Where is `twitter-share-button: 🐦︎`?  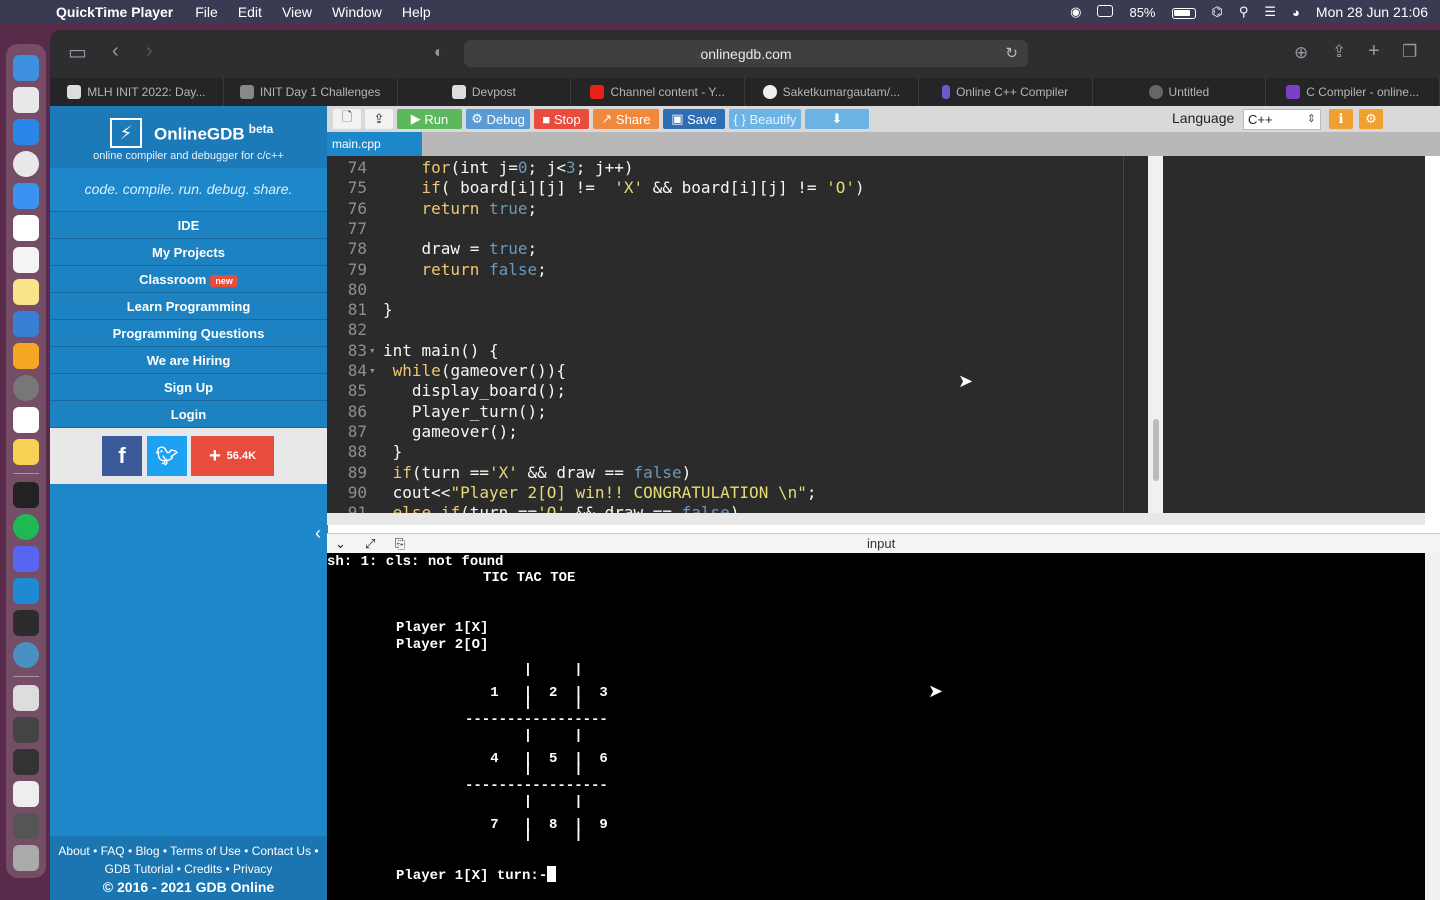
twitter-share-button: 🐦︎ is located at coordinates (167, 456).